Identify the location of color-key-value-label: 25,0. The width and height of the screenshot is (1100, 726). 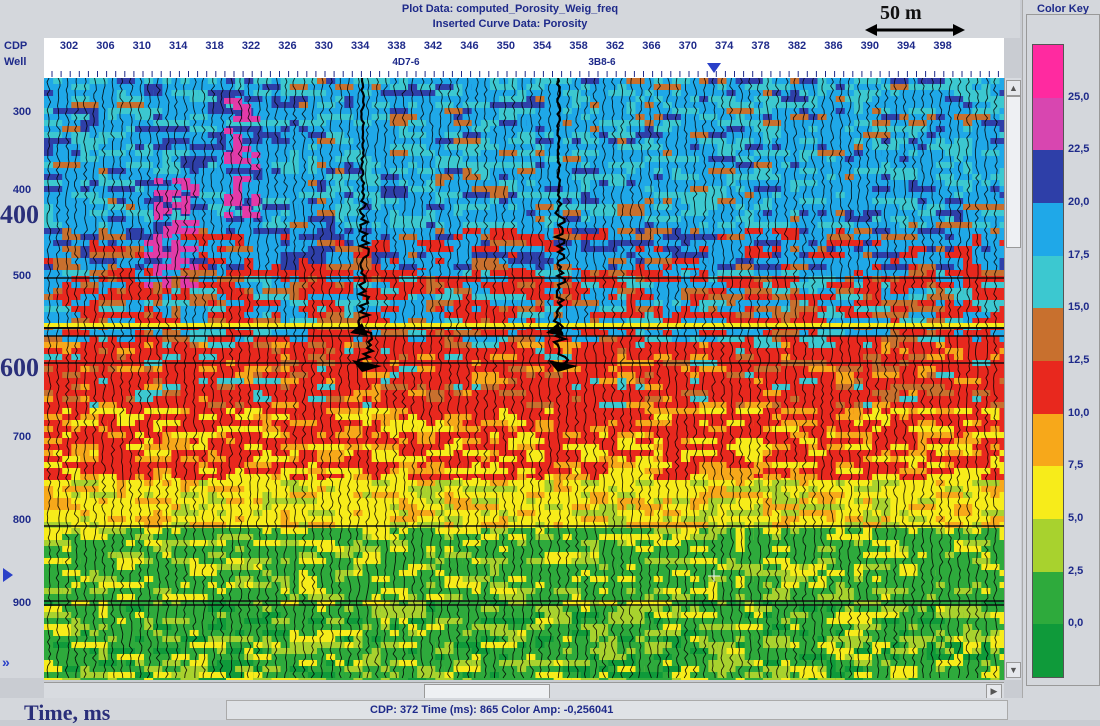
(1078, 97).